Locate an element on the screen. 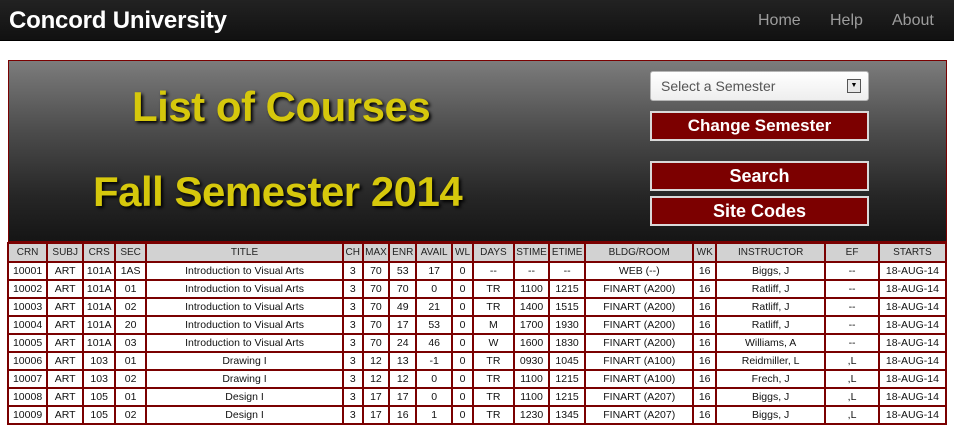 The width and height of the screenshot is (954, 441). cell-instructor: Biggs, J is located at coordinates (771, 271).